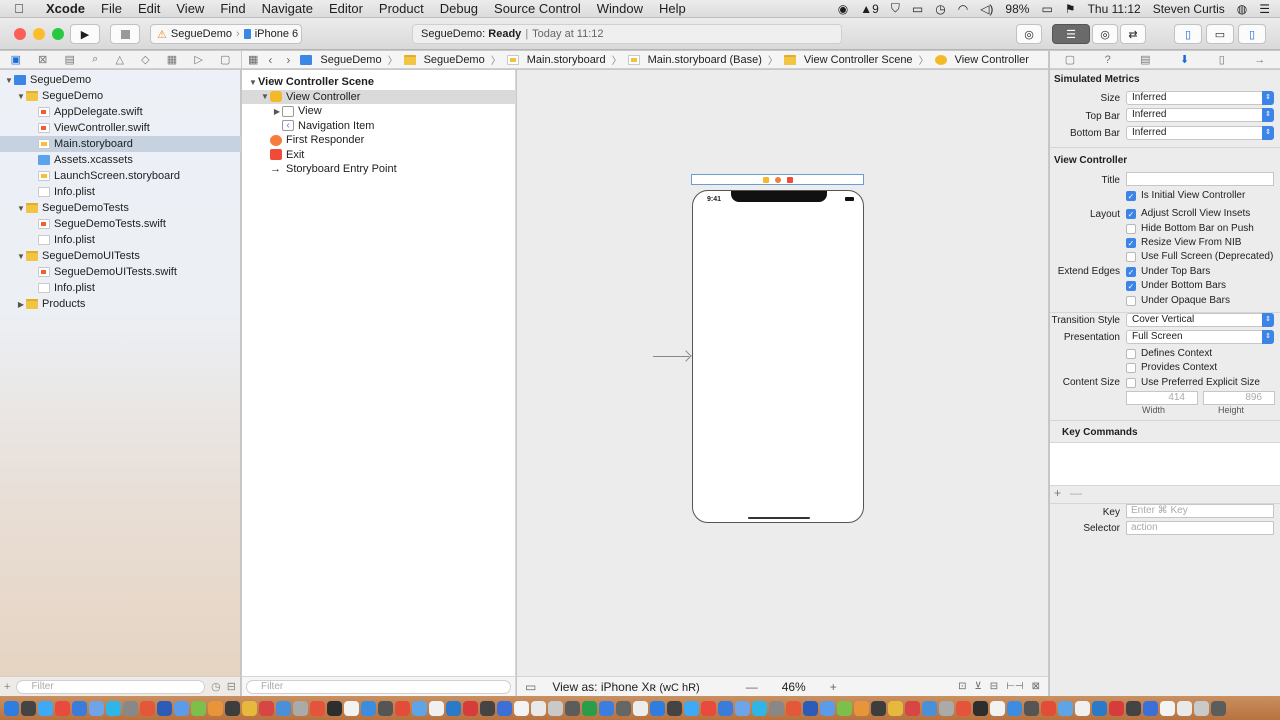  What do you see at coordinates (1070, 59) in the screenshot?
I see `file-inspector-icon: ▢` at bounding box center [1070, 59].